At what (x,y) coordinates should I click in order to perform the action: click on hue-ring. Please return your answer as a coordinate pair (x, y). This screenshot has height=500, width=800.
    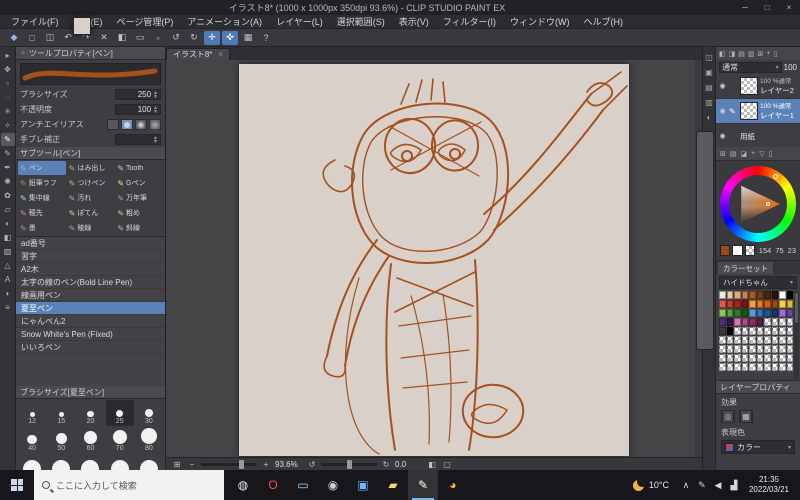
    Looking at the image, I should click on (758, 204).